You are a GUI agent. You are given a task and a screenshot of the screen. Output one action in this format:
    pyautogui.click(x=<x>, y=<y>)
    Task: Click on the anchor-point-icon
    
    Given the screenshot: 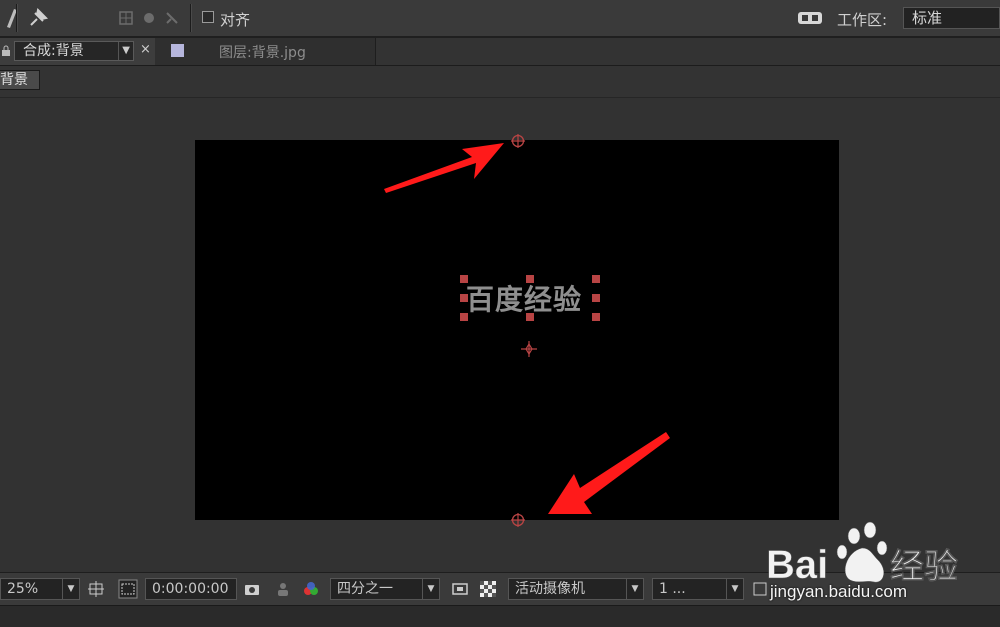 What is the action you would take?
    pyautogui.click(x=529, y=349)
    